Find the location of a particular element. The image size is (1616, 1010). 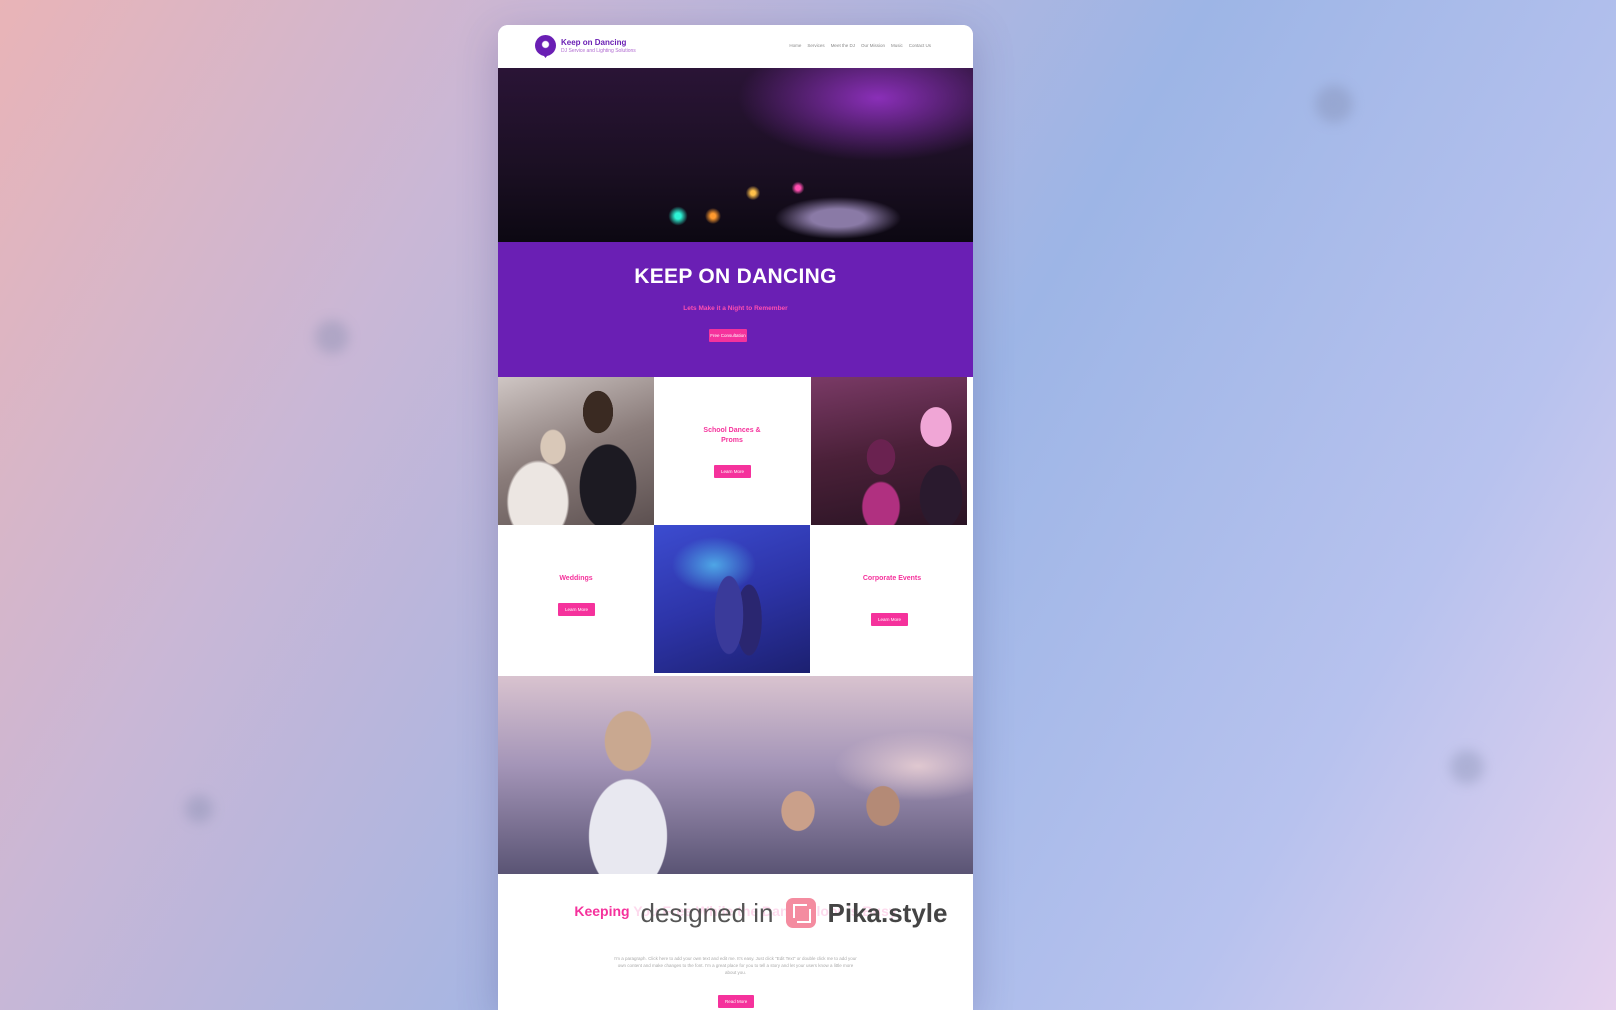

nav-item-music: Music is located at coordinates (897, 45).